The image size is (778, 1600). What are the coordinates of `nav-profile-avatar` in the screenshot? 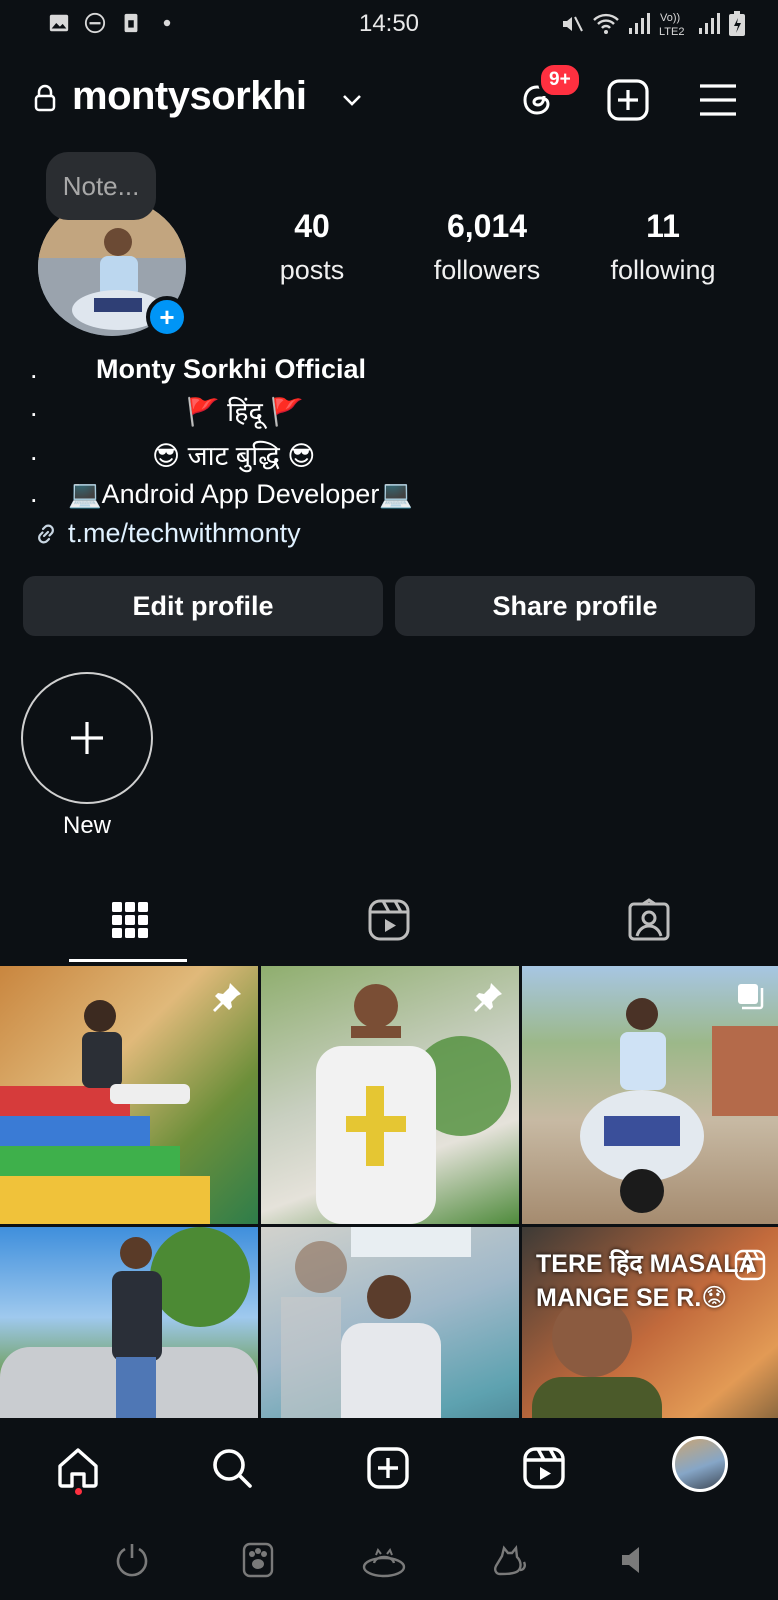 It's located at (700, 1464).